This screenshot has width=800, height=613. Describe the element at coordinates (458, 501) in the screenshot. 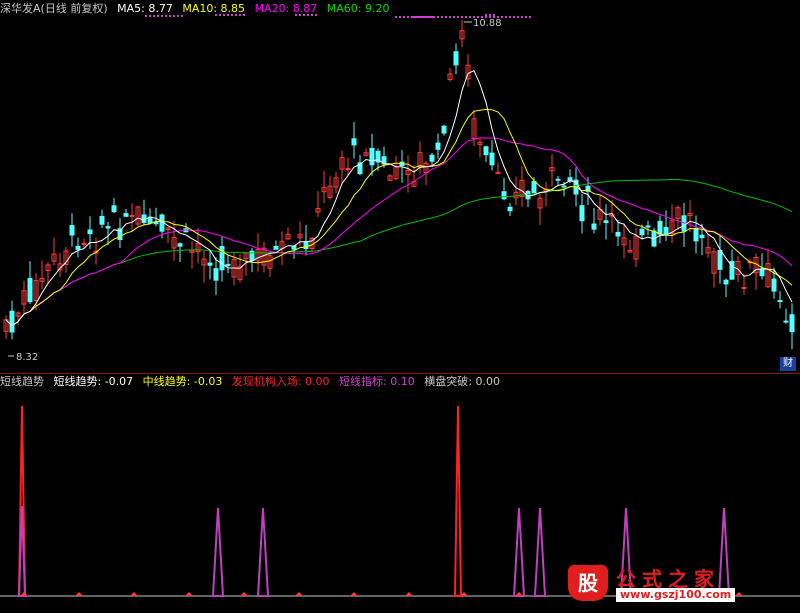

I see `institution-spike` at that location.